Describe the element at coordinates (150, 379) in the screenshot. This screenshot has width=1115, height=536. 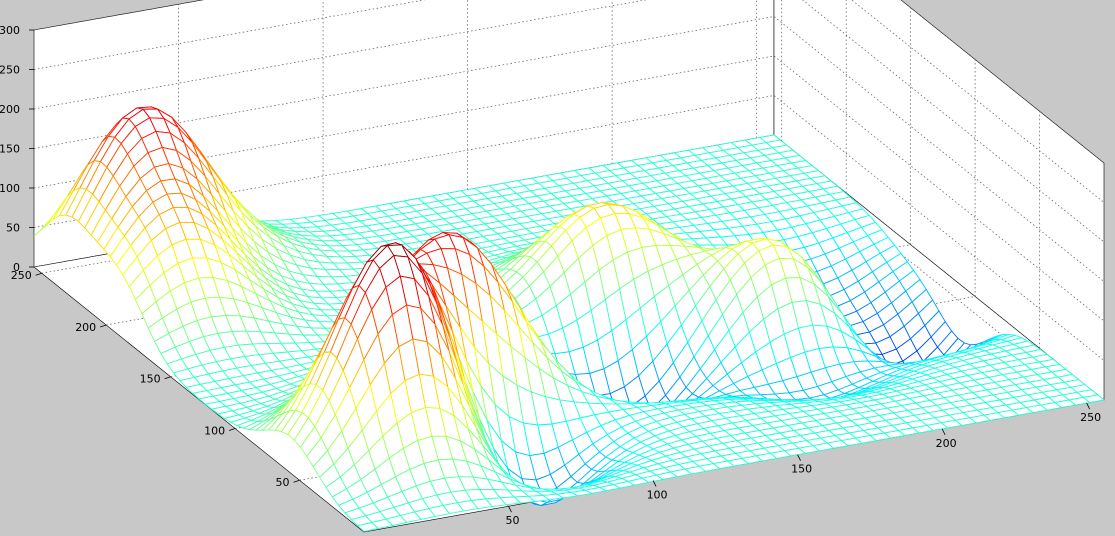
I see `y-tick-label: 150` at that location.